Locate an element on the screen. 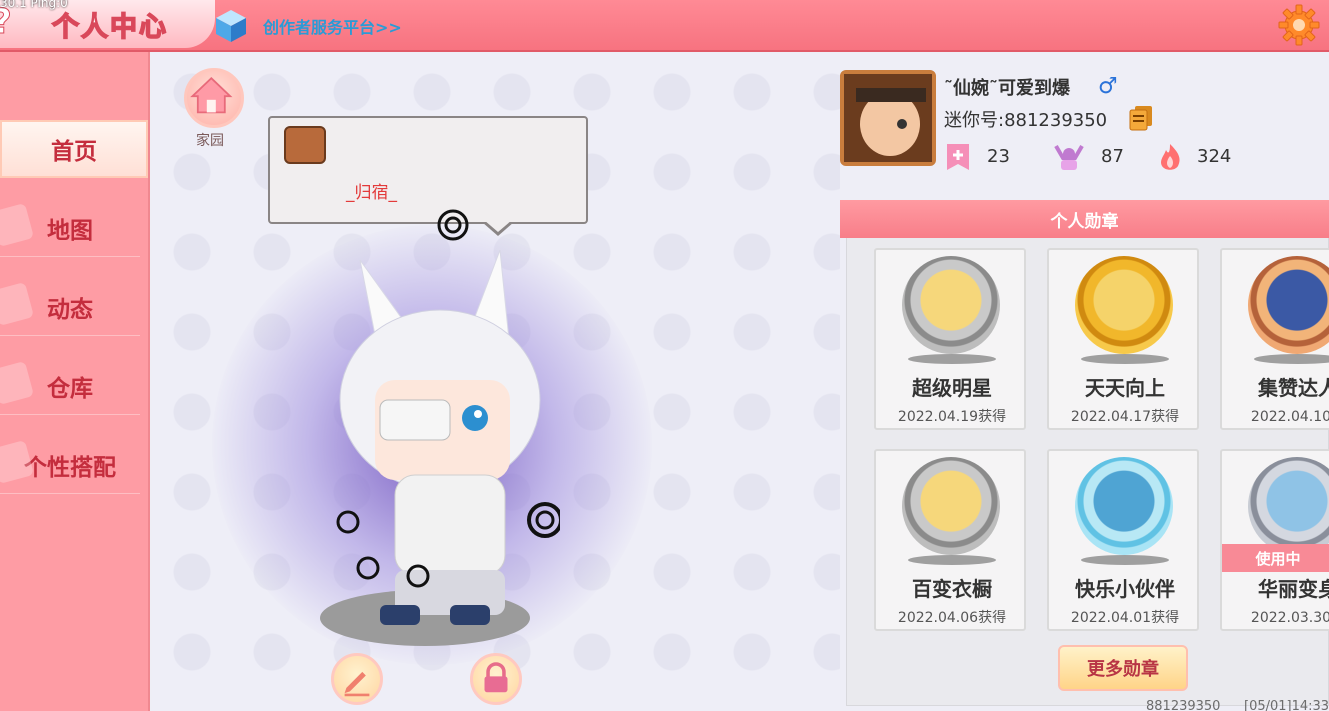 The image size is (1329, 711). badge-date: 2022.03.30获 is located at coordinates (1289, 618).